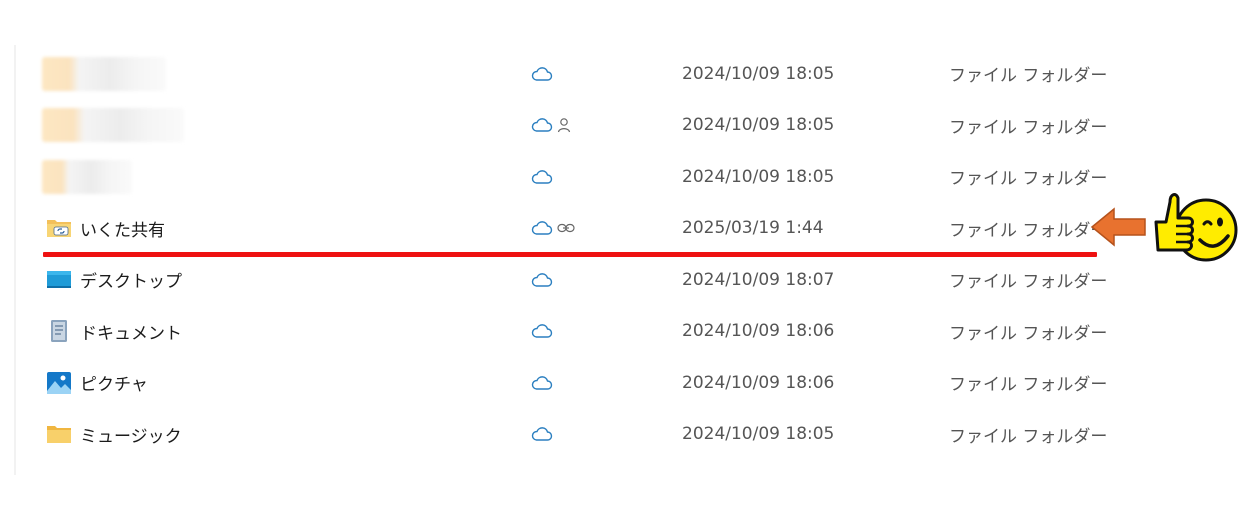  Describe the element at coordinates (122, 230) in the screenshot. I see `file-name: いくた共有` at that location.